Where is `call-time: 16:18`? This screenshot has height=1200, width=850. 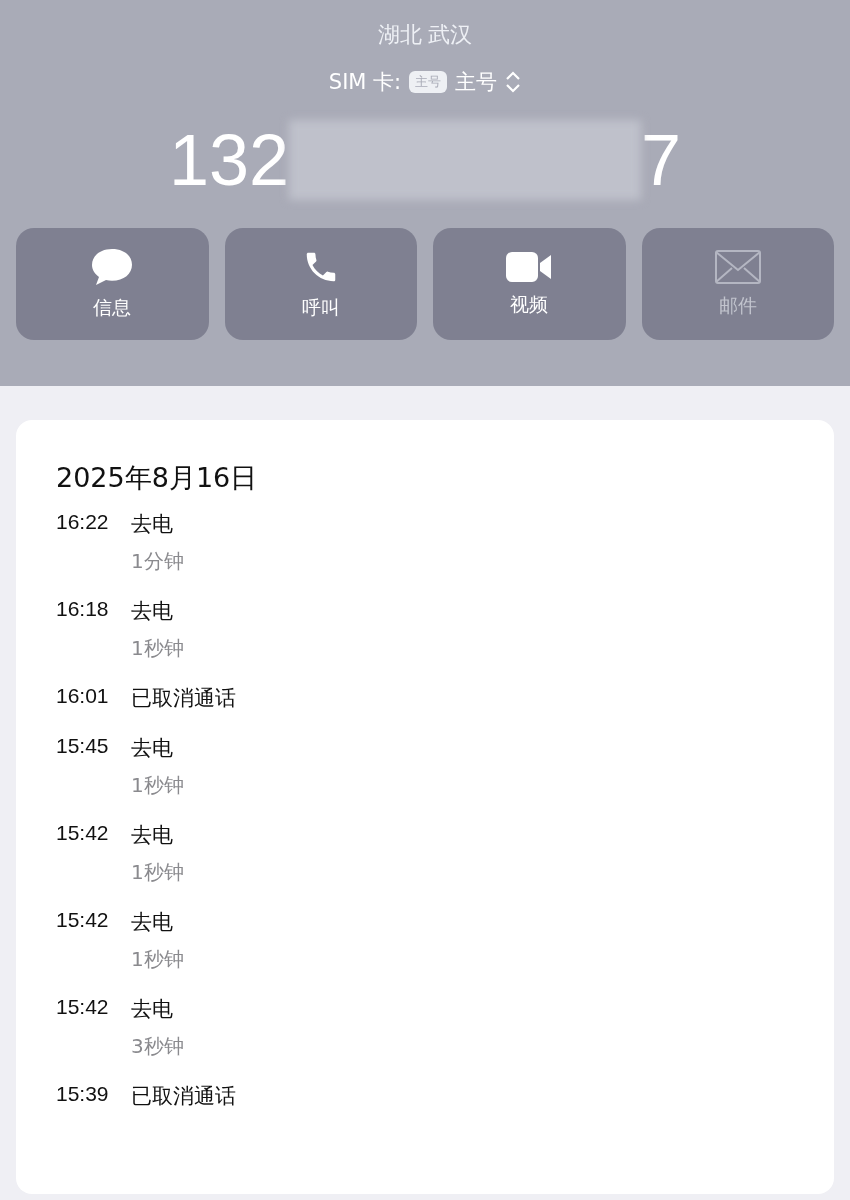 call-time: 16:18 is located at coordinates (83, 609).